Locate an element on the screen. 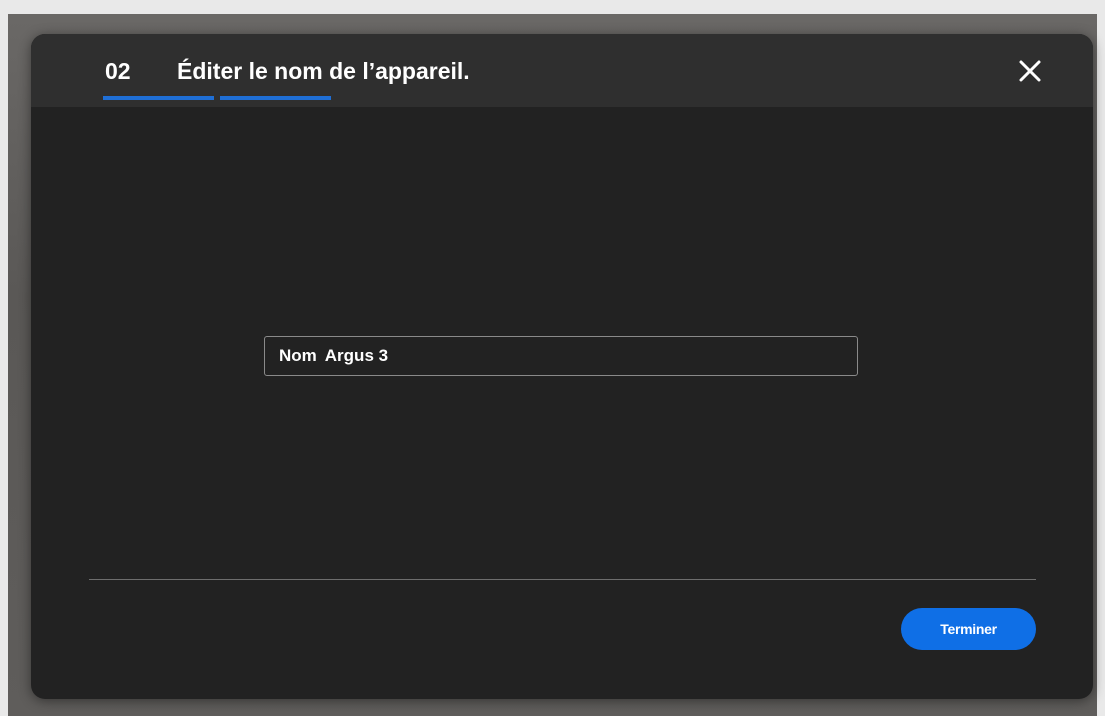  footer-divider is located at coordinates (562, 579).